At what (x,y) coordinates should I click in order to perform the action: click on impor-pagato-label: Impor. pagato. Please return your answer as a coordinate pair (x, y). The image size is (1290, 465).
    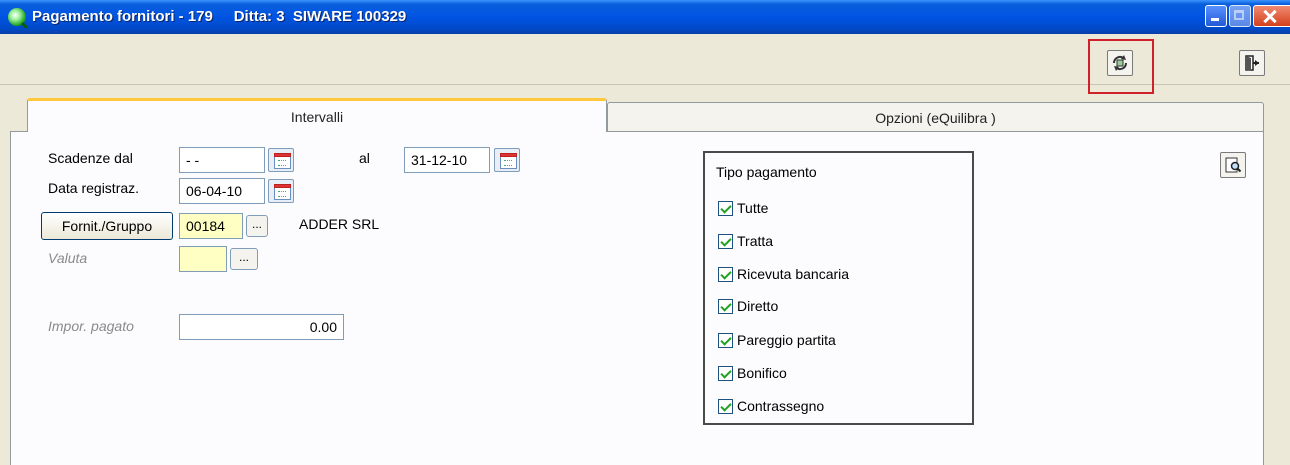
    Looking at the image, I should click on (91, 326).